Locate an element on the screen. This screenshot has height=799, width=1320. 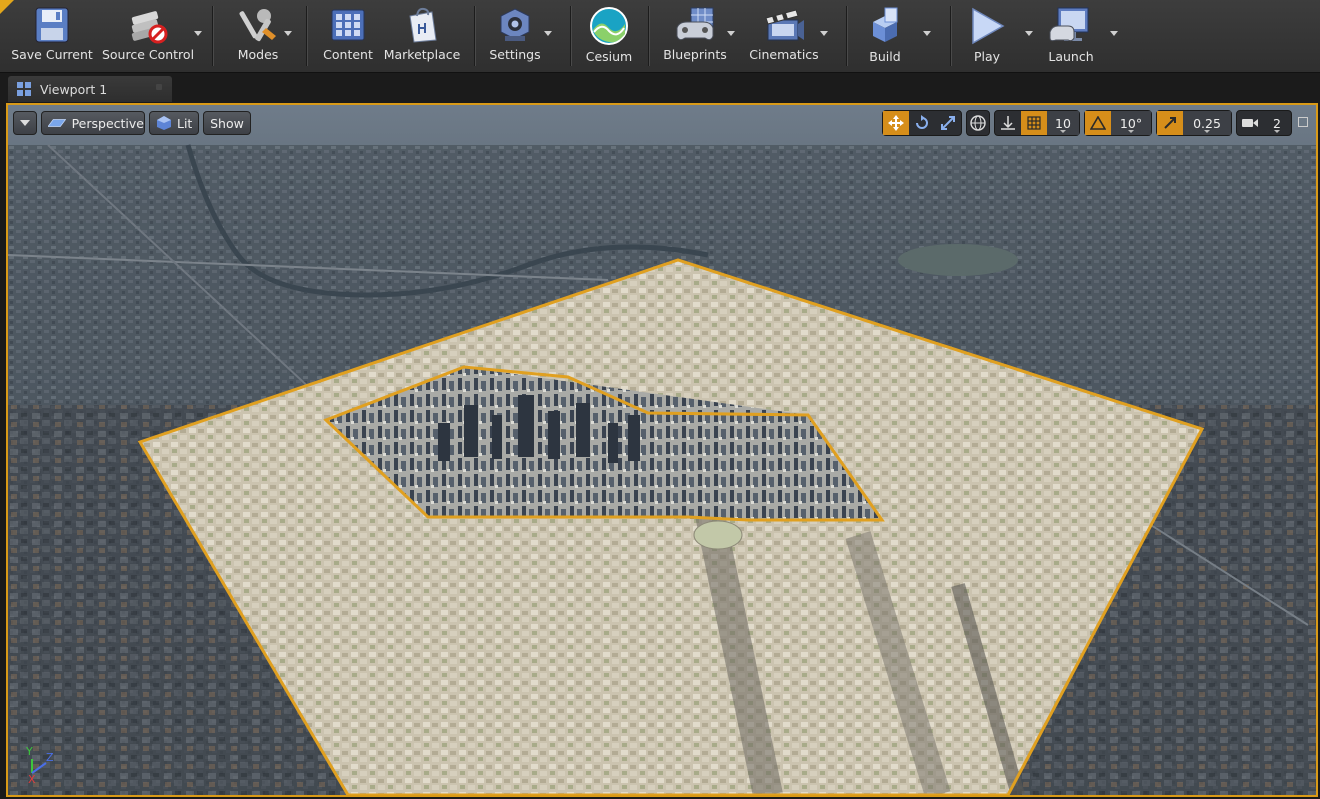
move-arrows-icon is located at coordinates (896, 123).